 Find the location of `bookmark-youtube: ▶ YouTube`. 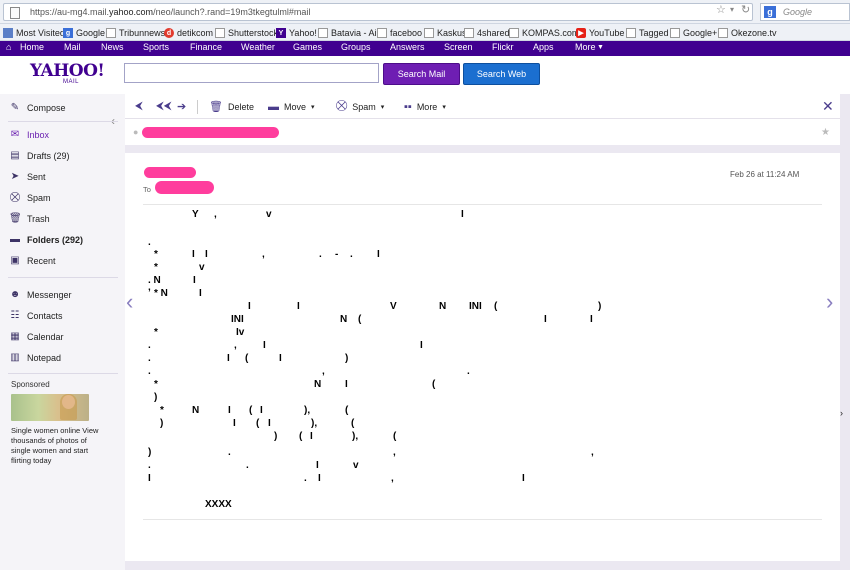

bookmark-youtube: ▶ YouTube is located at coordinates (600, 32).